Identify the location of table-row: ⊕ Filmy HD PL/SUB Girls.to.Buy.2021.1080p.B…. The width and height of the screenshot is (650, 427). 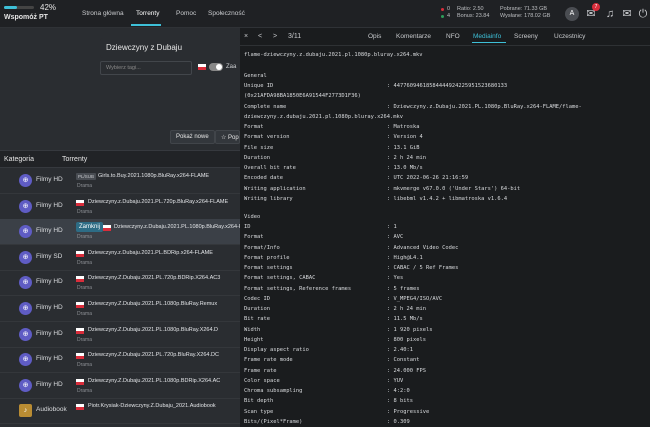
(120, 181).